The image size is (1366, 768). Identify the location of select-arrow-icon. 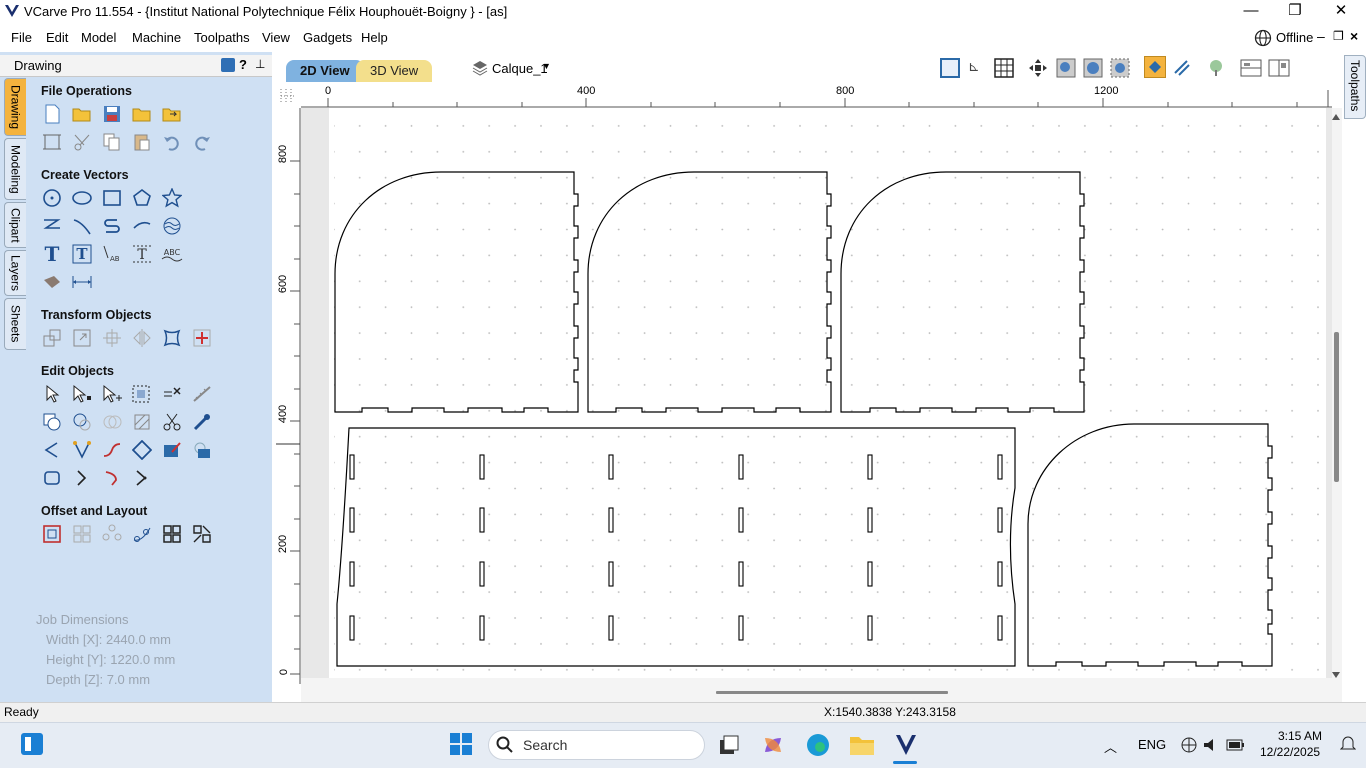
(52, 394).